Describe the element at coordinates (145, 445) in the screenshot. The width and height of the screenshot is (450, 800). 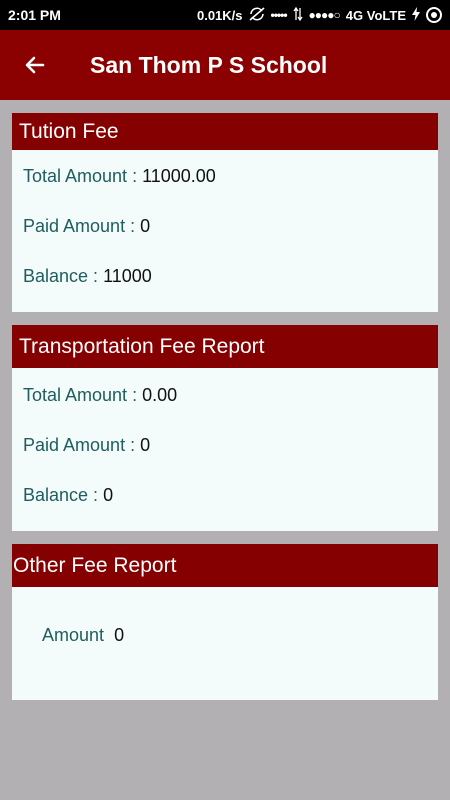
I see `transport-paid-value: 0` at that location.